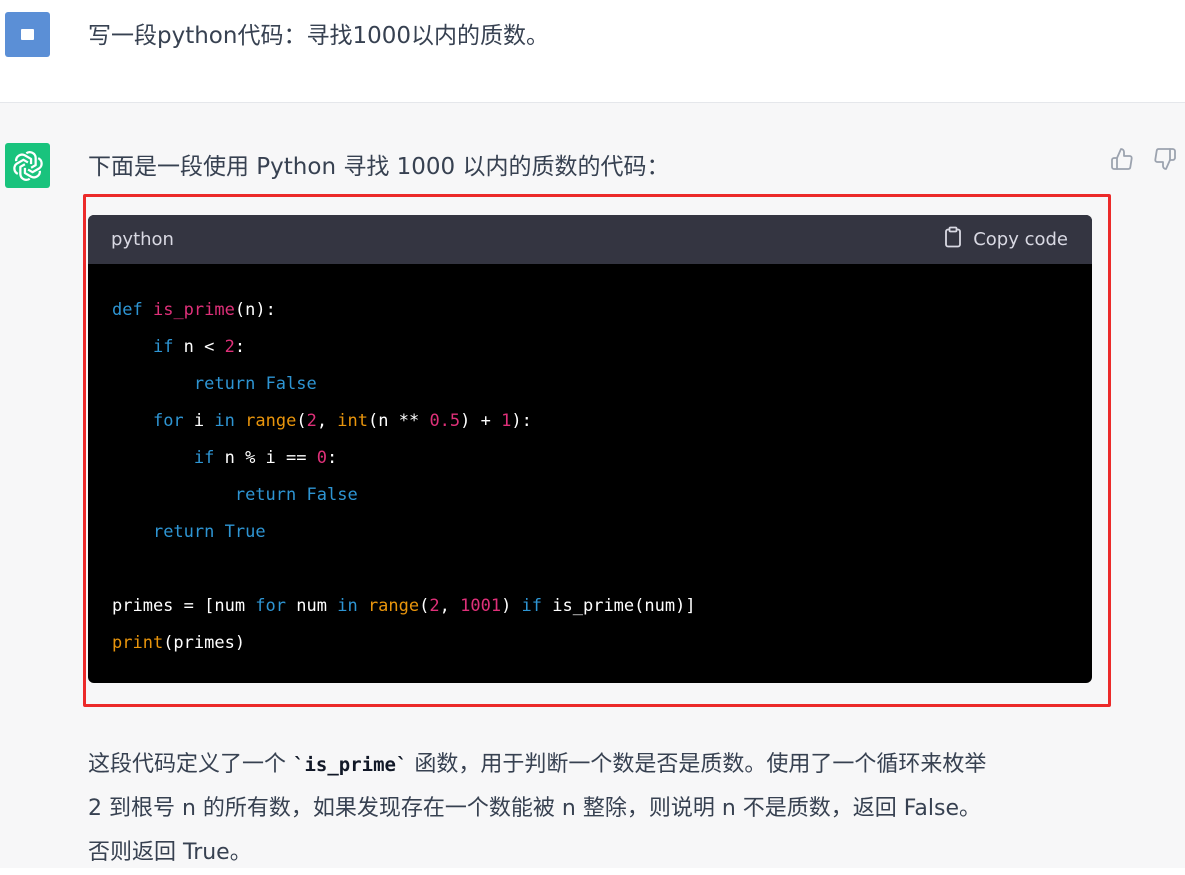 Image resolution: width=1185 pixels, height=875 pixels. What do you see at coordinates (190, 764) in the screenshot?
I see `explanation-text: 这段代码定义了一个` at bounding box center [190, 764].